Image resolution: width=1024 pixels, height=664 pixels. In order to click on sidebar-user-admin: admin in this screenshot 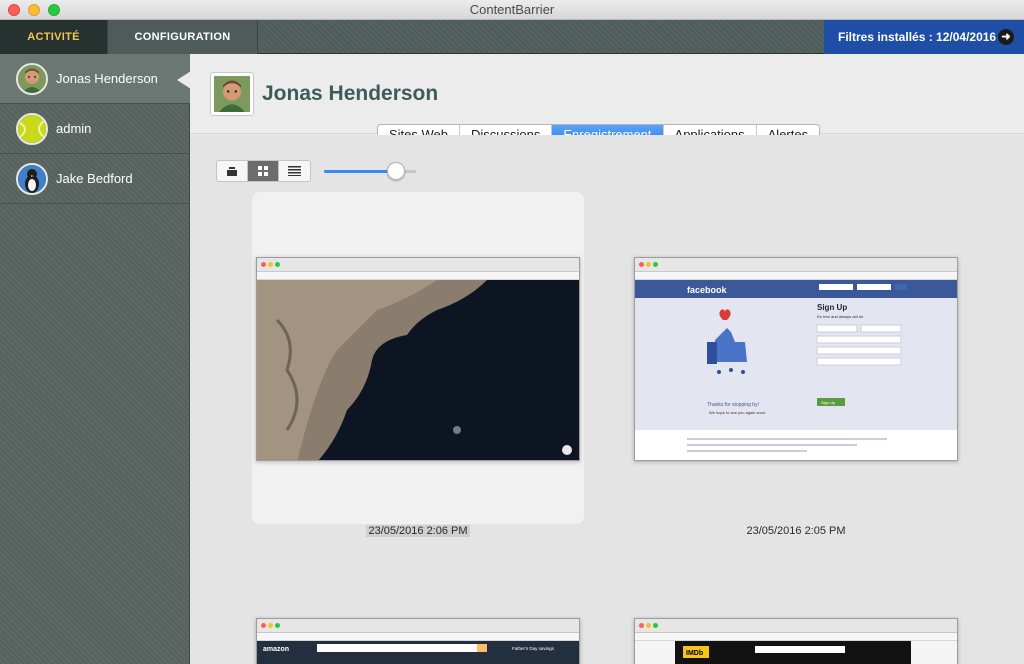, I will do `click(95, 129)`.